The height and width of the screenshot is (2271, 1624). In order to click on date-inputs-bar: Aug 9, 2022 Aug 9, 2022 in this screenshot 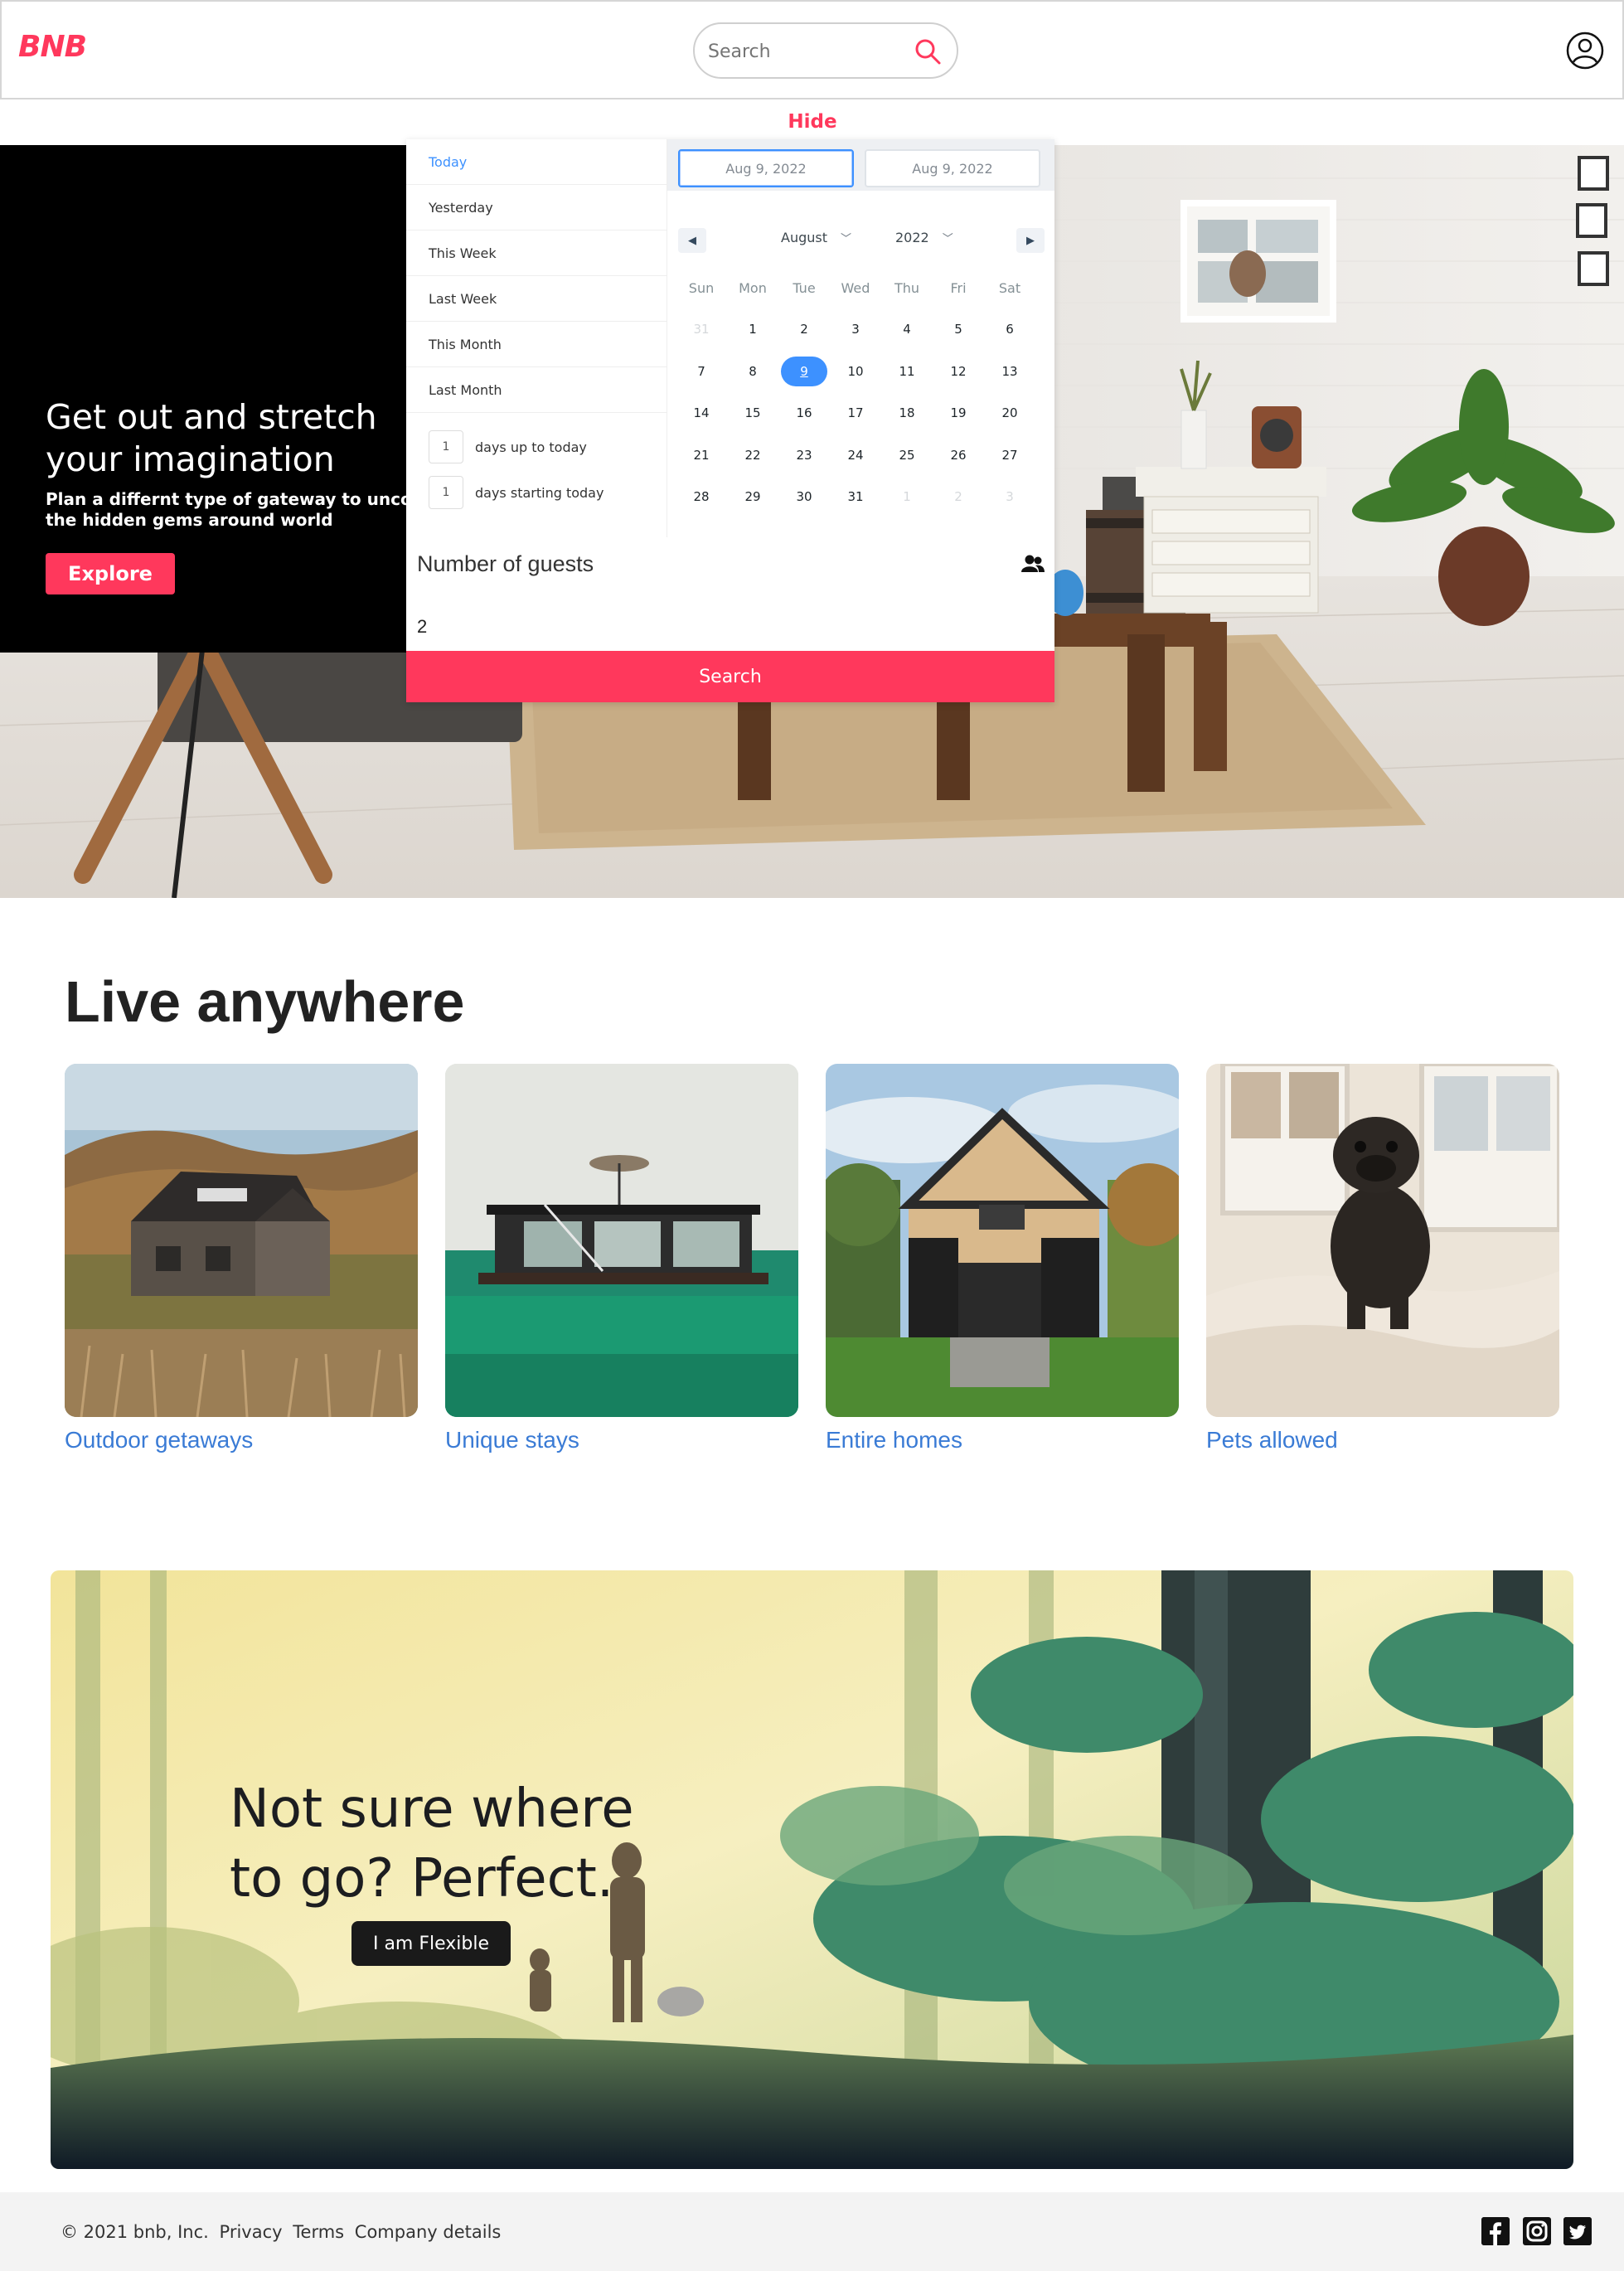, I will do `click(860, 165)`.